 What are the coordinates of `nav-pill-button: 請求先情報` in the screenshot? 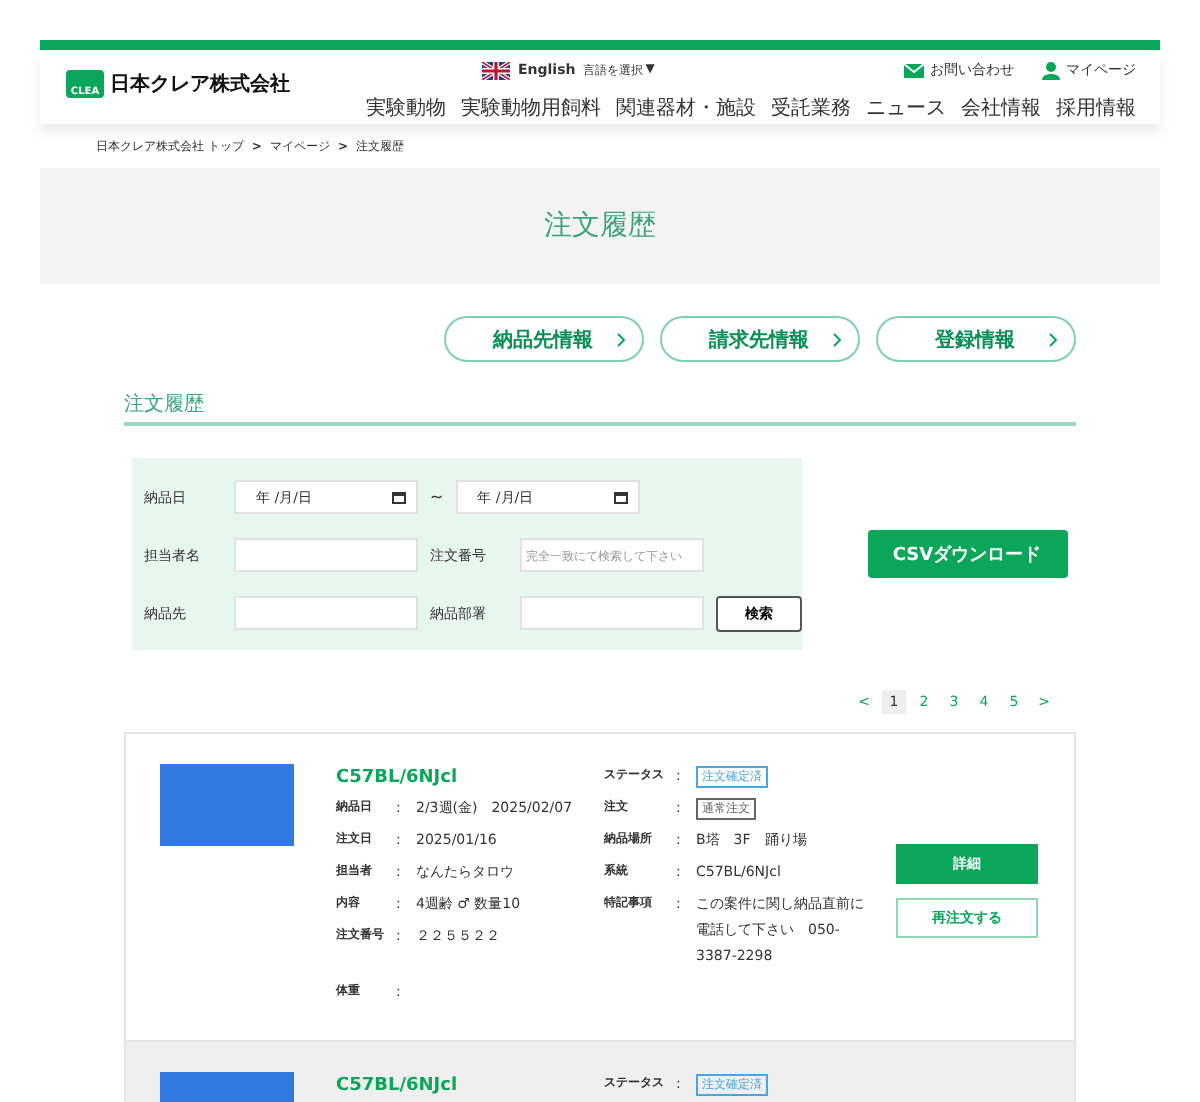 It's located at (760, 339).